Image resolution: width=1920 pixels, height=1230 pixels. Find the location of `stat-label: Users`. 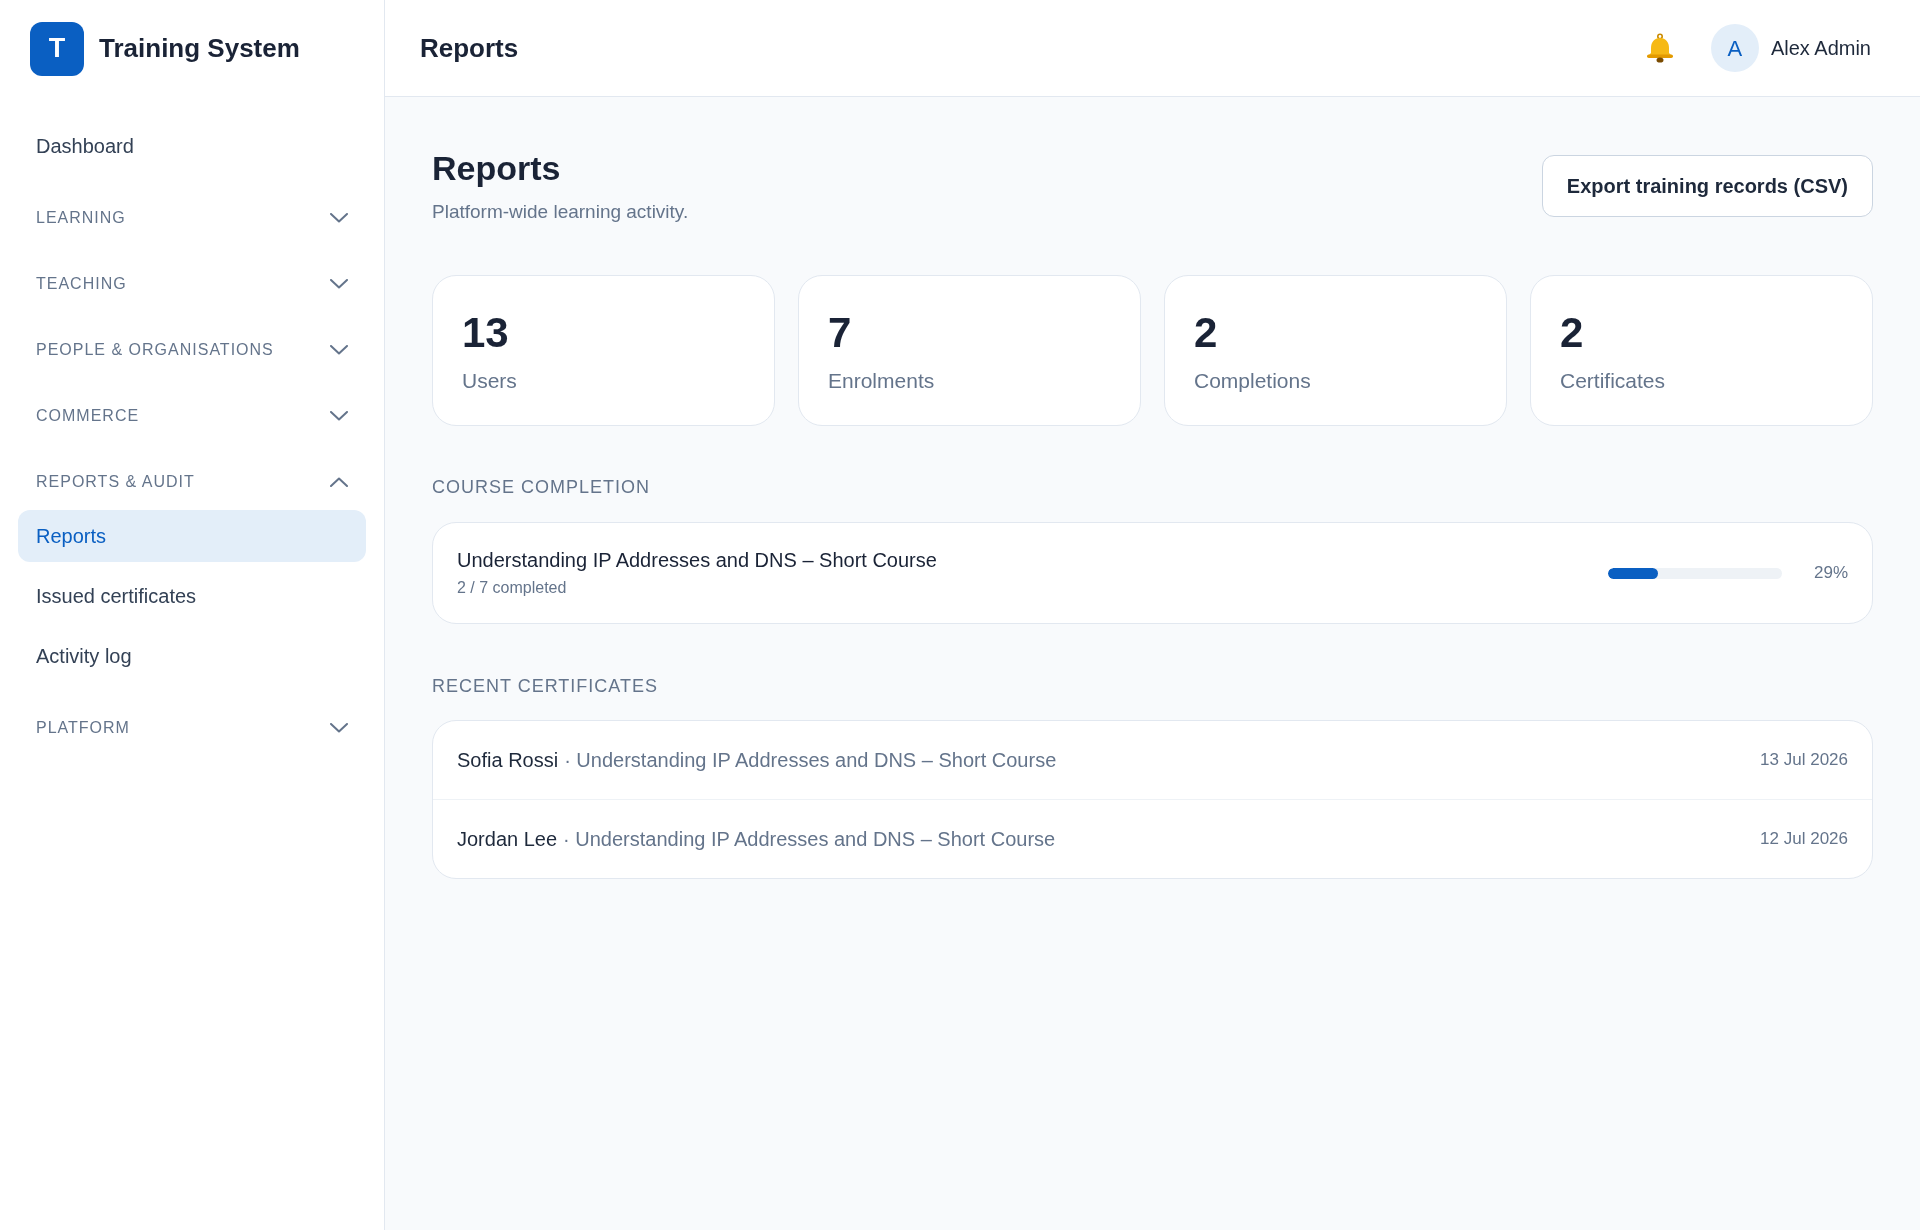

stat-label: Users is located at coordinates (490, 381).